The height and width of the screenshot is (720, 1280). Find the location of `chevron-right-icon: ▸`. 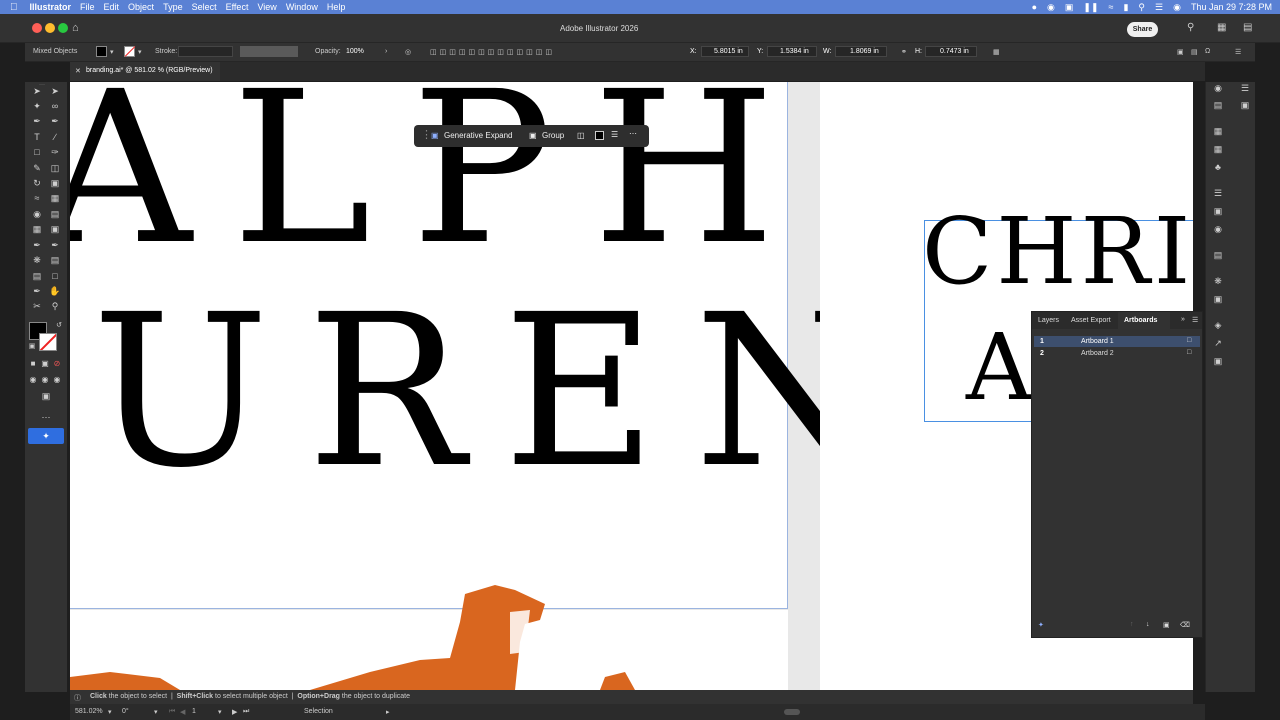

chevron-right-icon: ▸ is located at coordinates (388, 712).